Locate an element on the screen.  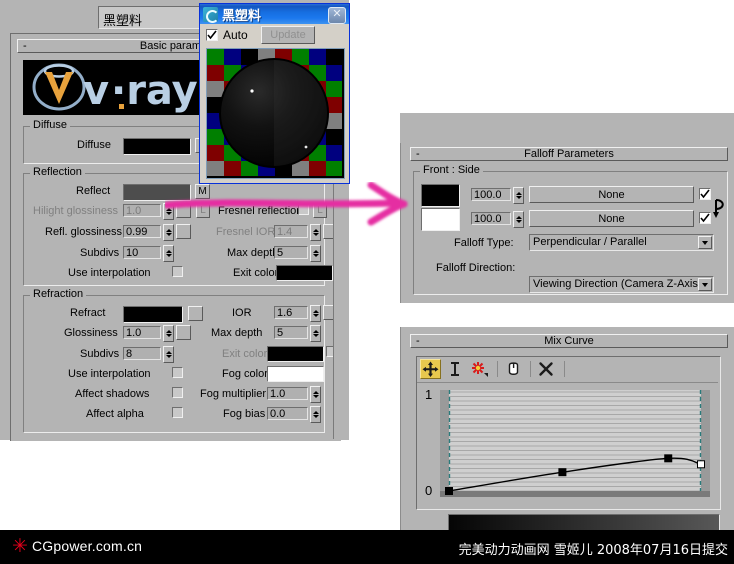
auto-checkbox is located at coordinates (212, 35).